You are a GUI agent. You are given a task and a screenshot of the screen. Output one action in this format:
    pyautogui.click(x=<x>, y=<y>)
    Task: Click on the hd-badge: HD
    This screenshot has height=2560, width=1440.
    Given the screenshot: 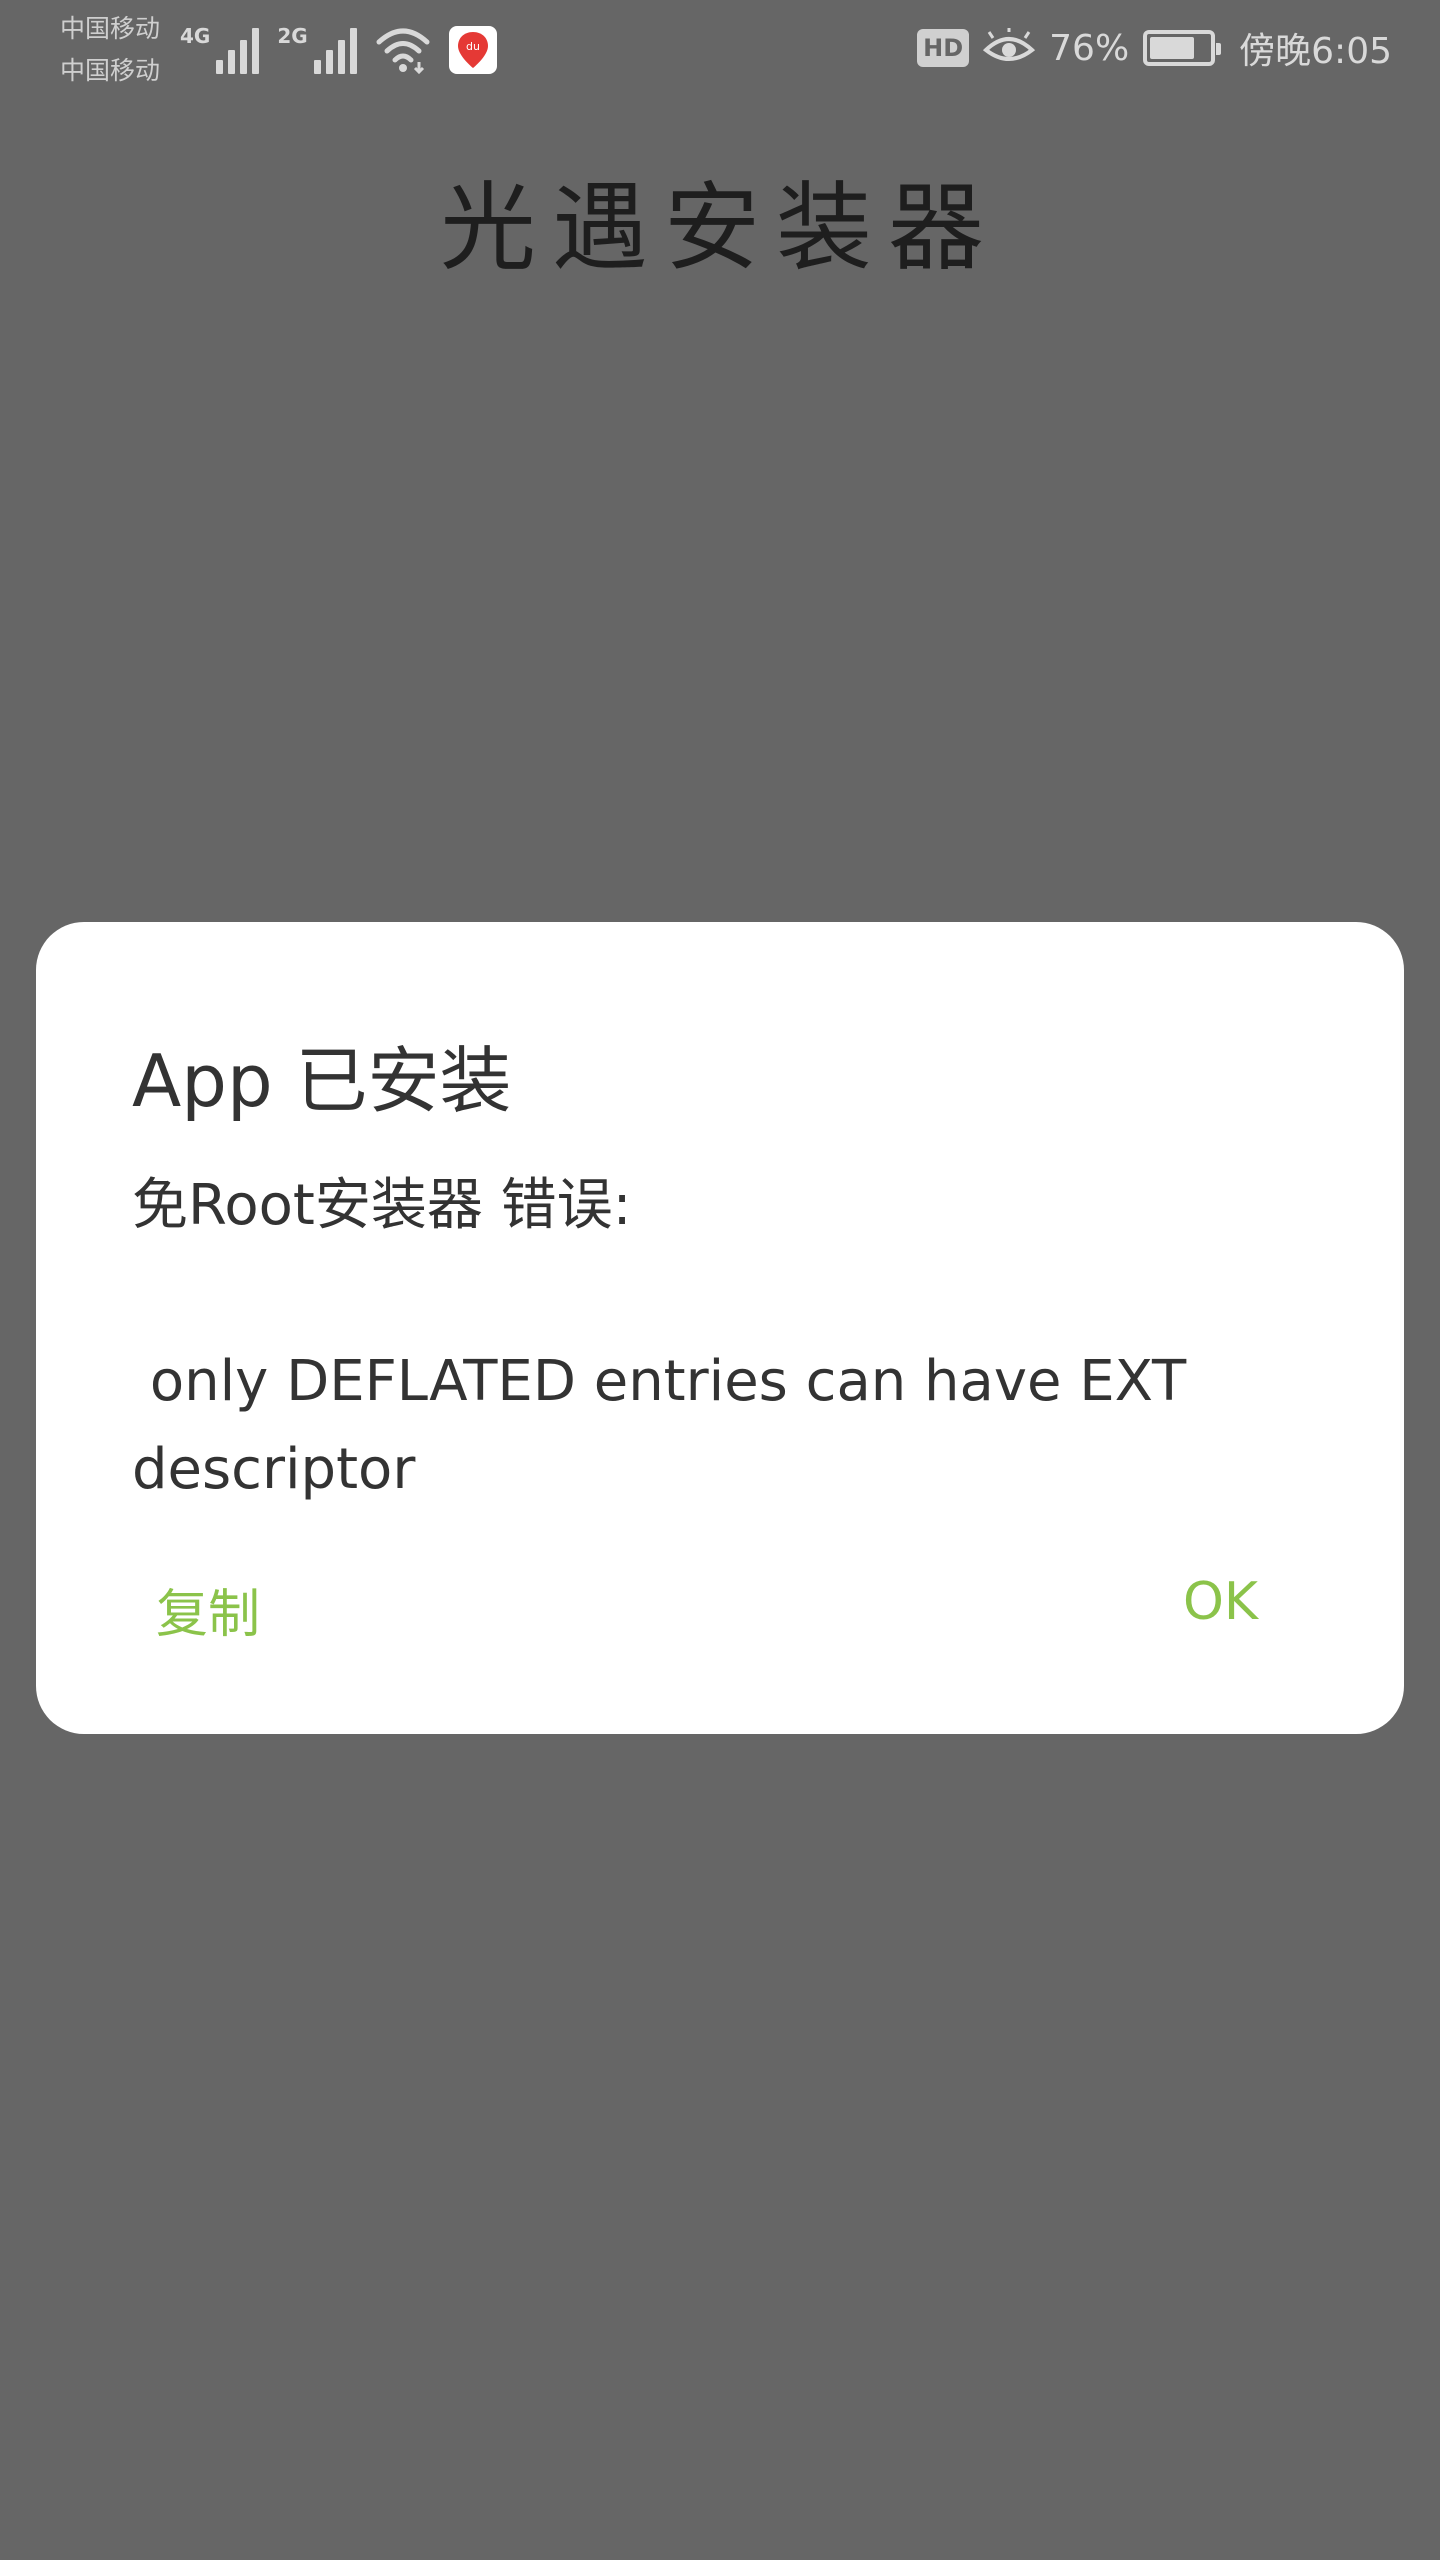 What is the action you would take?
    pyautogui.click(x=943, y=48)
    